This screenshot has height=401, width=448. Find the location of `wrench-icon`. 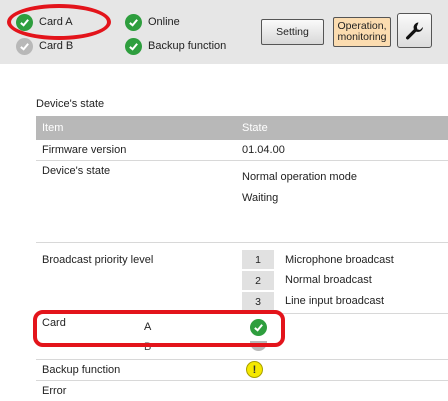

wrench-icon is located at coordinates (414, 30).